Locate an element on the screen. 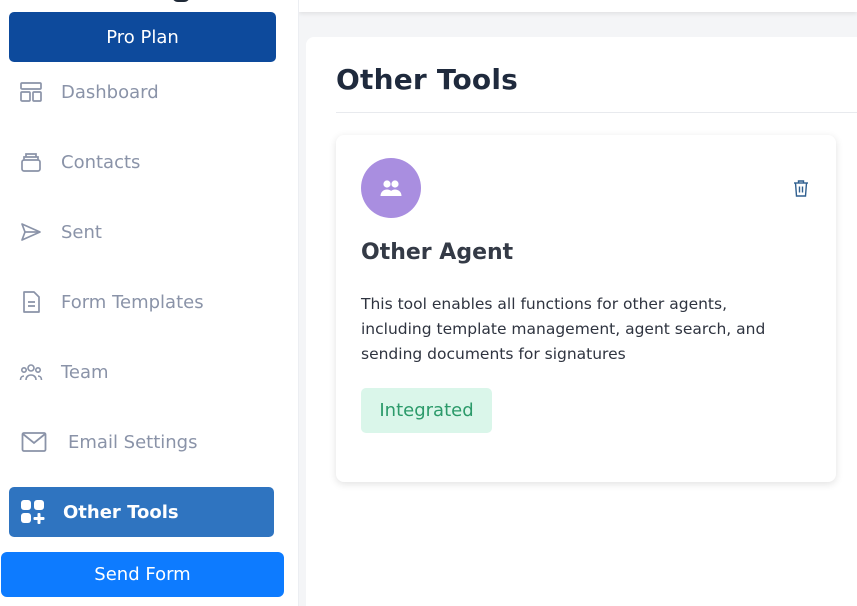  contacts-icon is located at coordinates (31, 162).